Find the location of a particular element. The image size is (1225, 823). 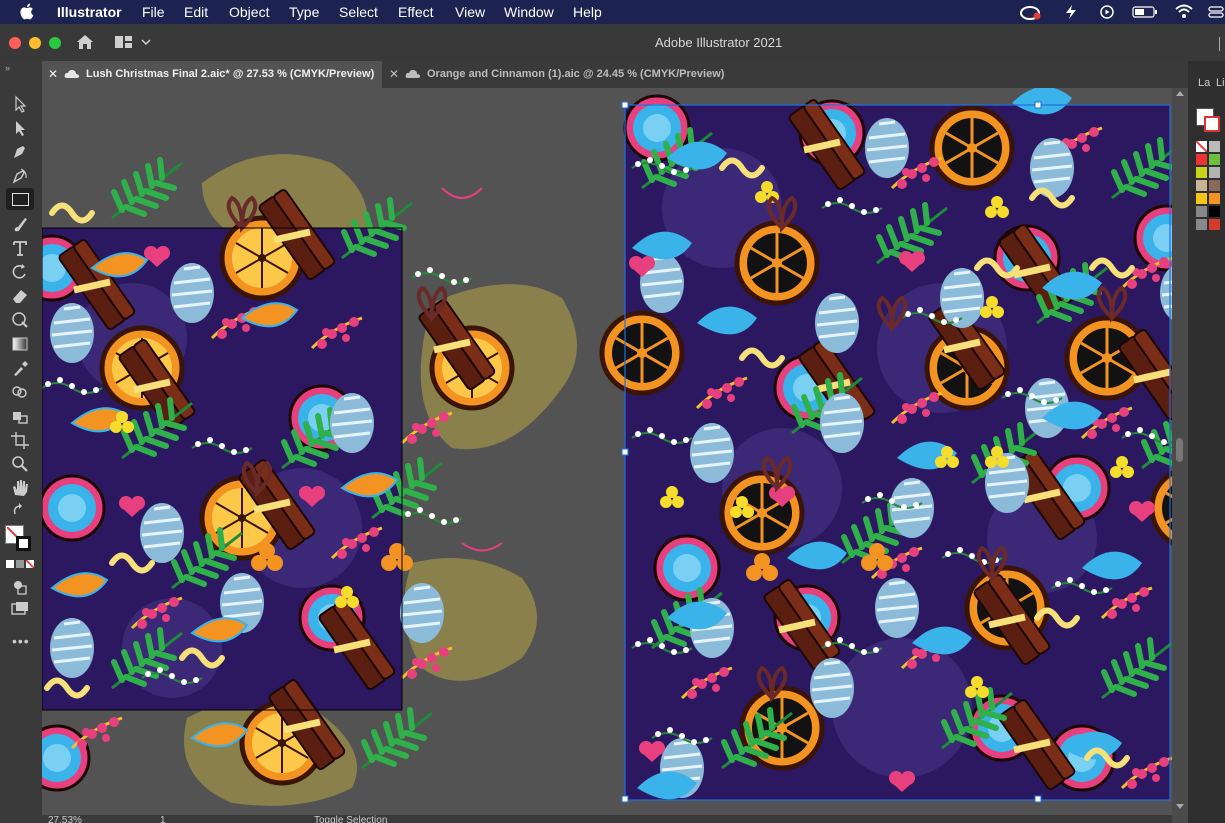

edit-toolbar-icon: ••• is located at coordinates (21, 641).